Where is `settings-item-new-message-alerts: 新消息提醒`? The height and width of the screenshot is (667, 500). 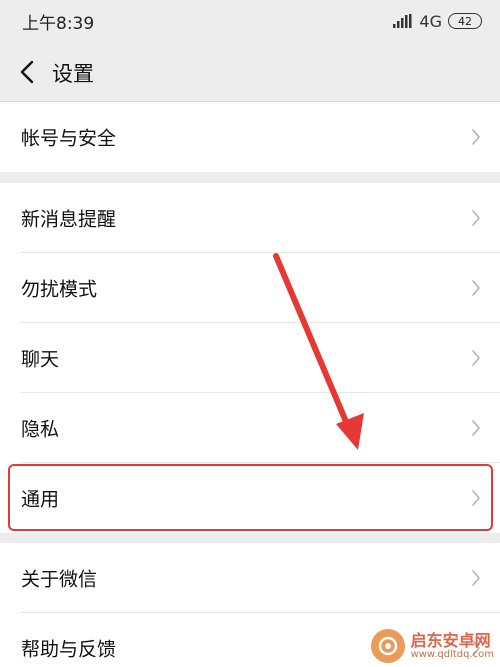
settings-item-new-message-alerts: 新消息提醒 is located at coordinates (250, 218).